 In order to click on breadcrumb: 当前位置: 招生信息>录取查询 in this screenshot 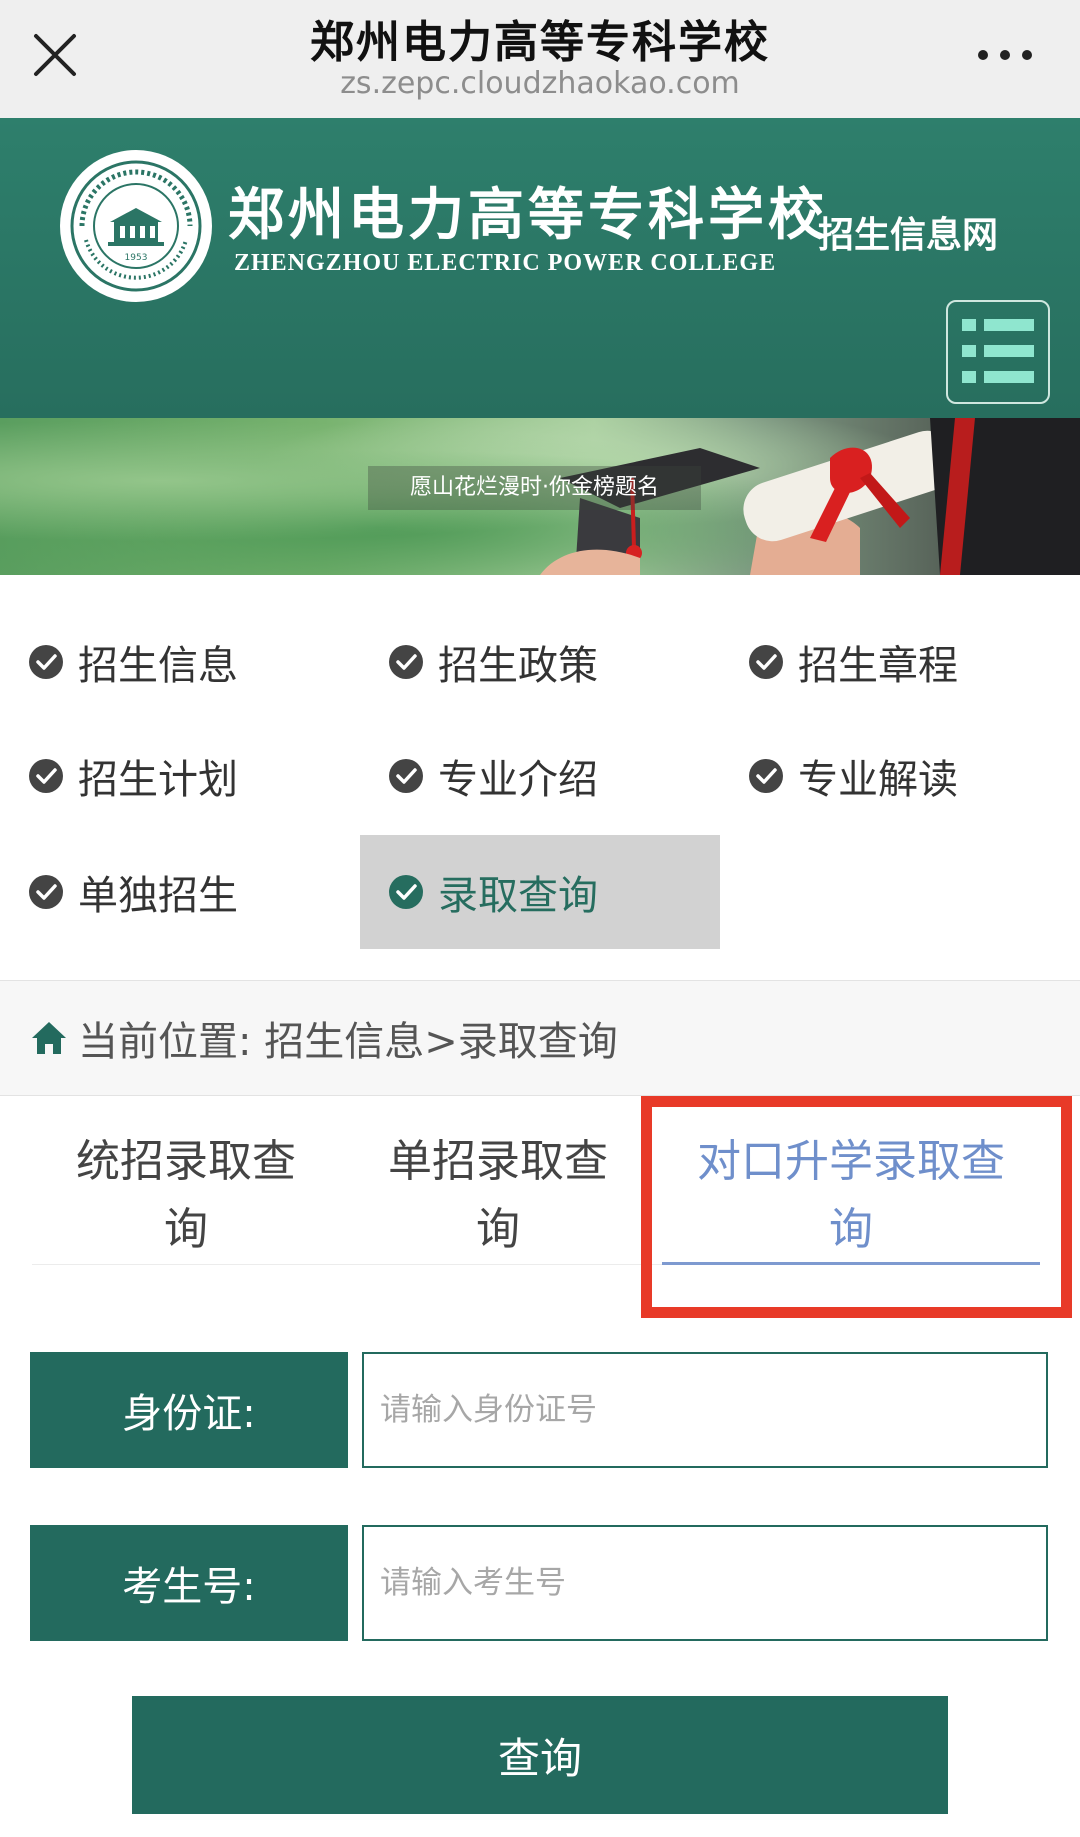, I will do `click(540, 1038)`.